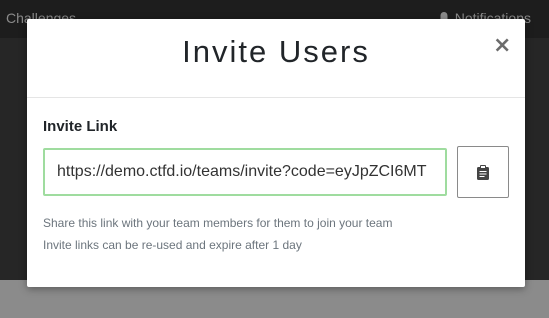 The width and height of the screenshot is (549, 318). I want to click on clipboard-icon, so click(483, 172).